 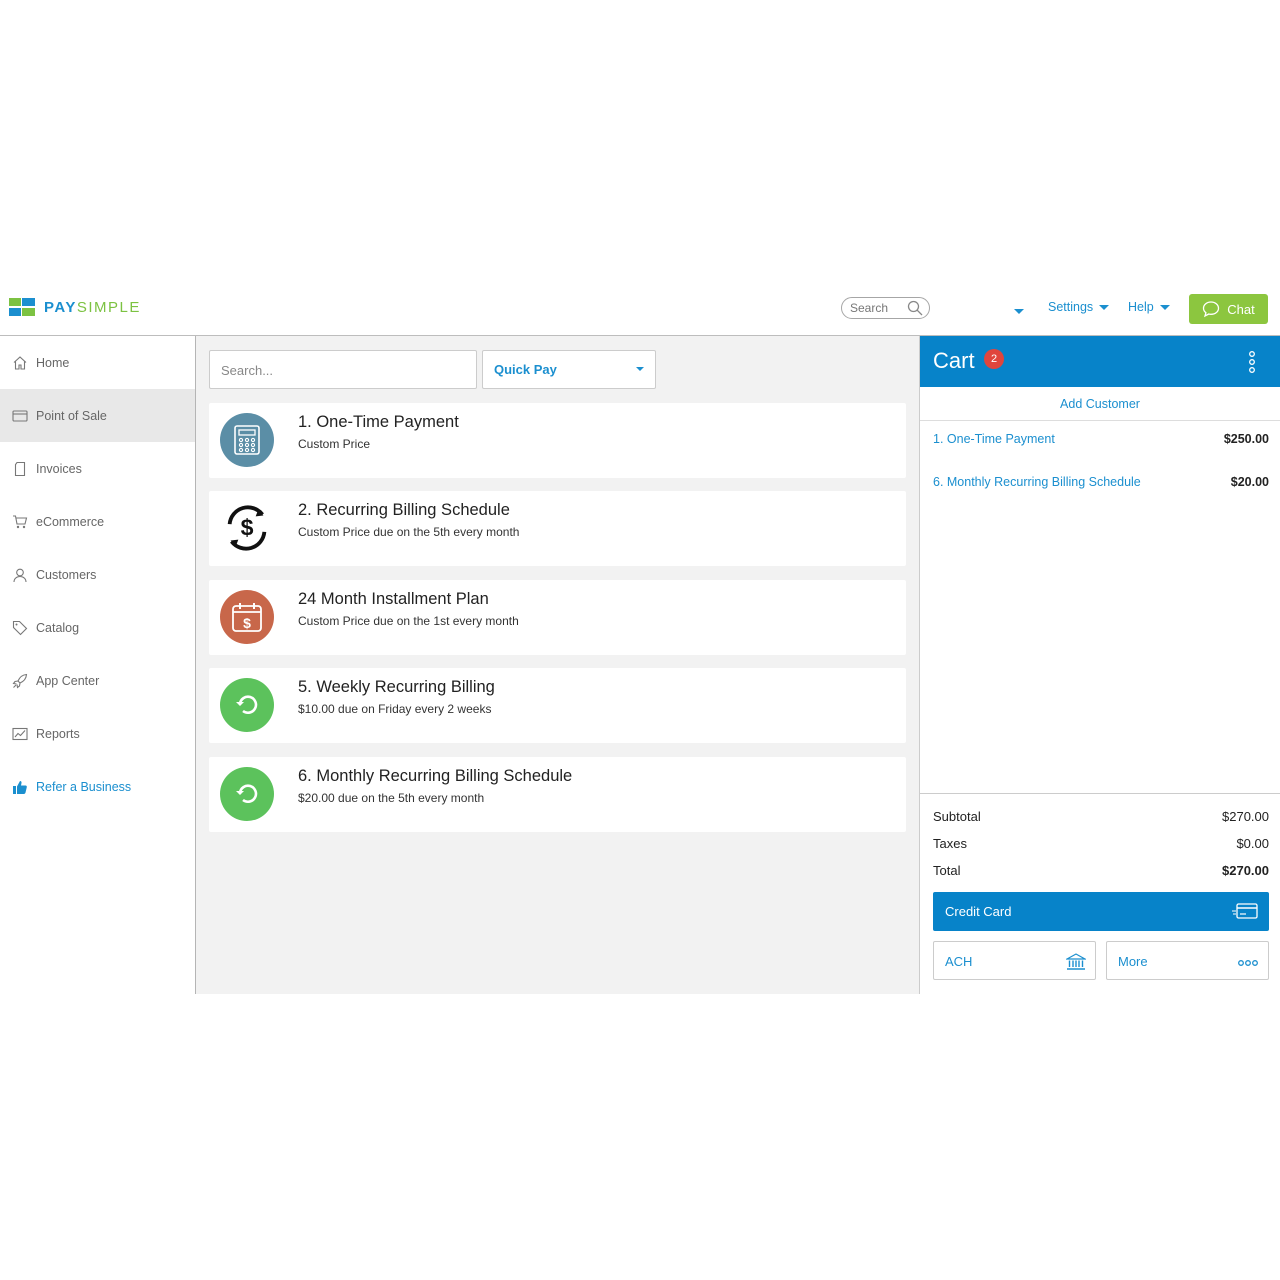 I want to click on total-row: Total $270.00, so click(x=1101, y=870).